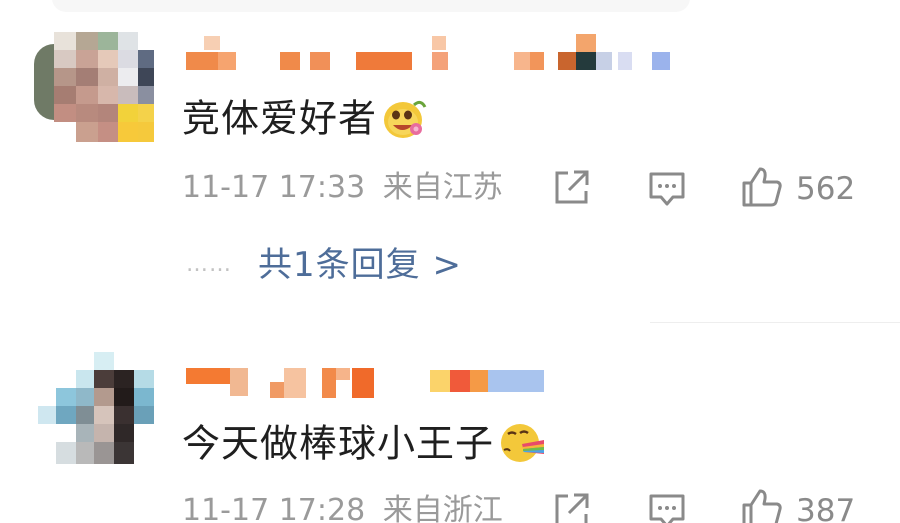 This screenshot has height=523, width=900. Describe the element at coordinates (826, 188) in the screenshot. I see `like-count: 562` at that location.